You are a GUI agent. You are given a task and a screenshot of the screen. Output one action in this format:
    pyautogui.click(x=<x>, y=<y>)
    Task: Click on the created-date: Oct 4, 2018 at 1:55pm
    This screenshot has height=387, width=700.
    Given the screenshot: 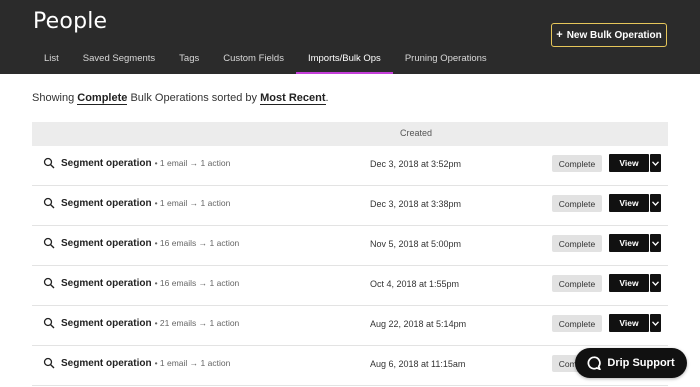 What is the action you would take?
    pyautogui.click(x=415, y=284)
    